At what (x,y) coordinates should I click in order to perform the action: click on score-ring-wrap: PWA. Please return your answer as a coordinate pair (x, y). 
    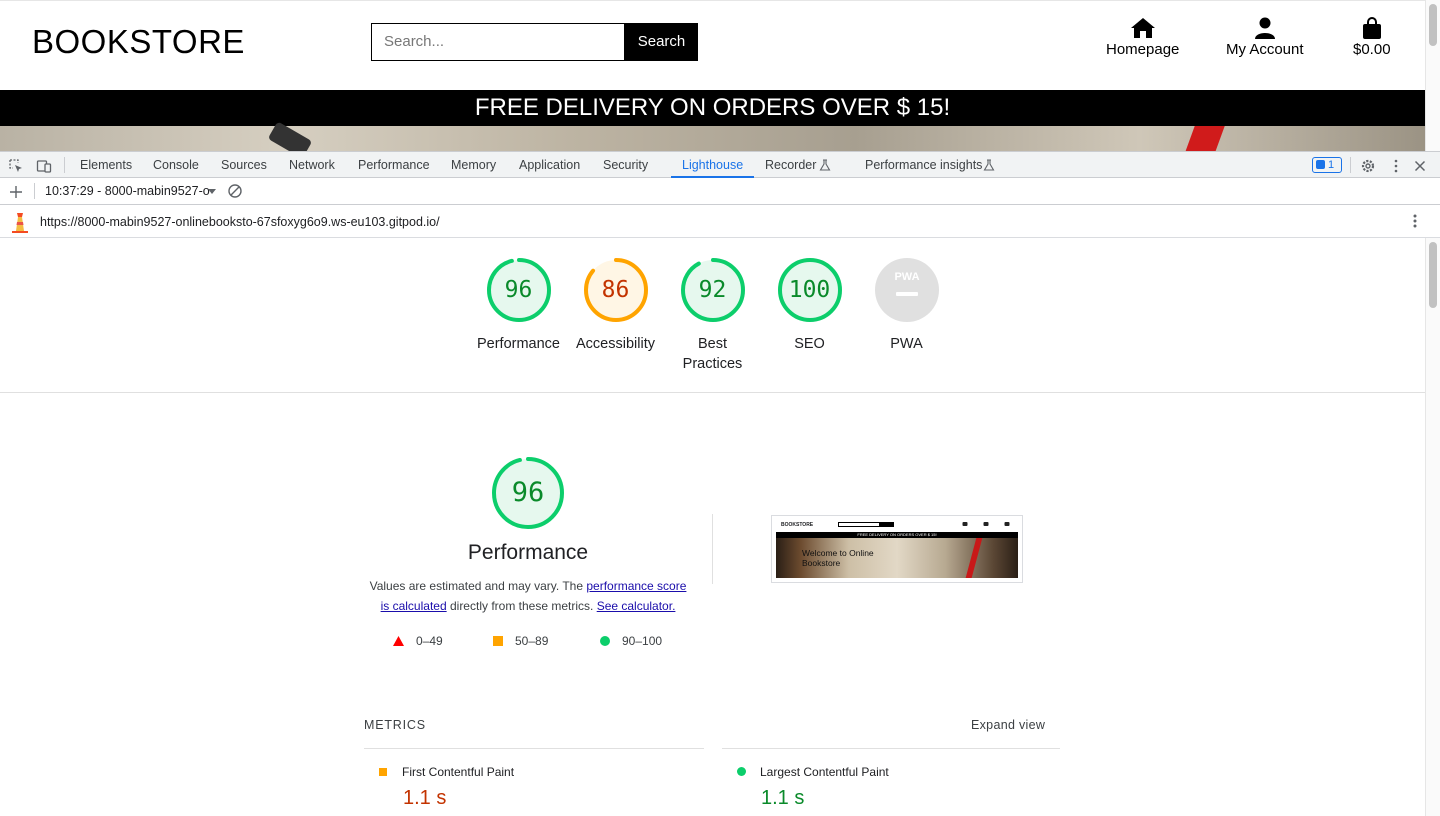
    Looking at the image, I should click on (906, 290).